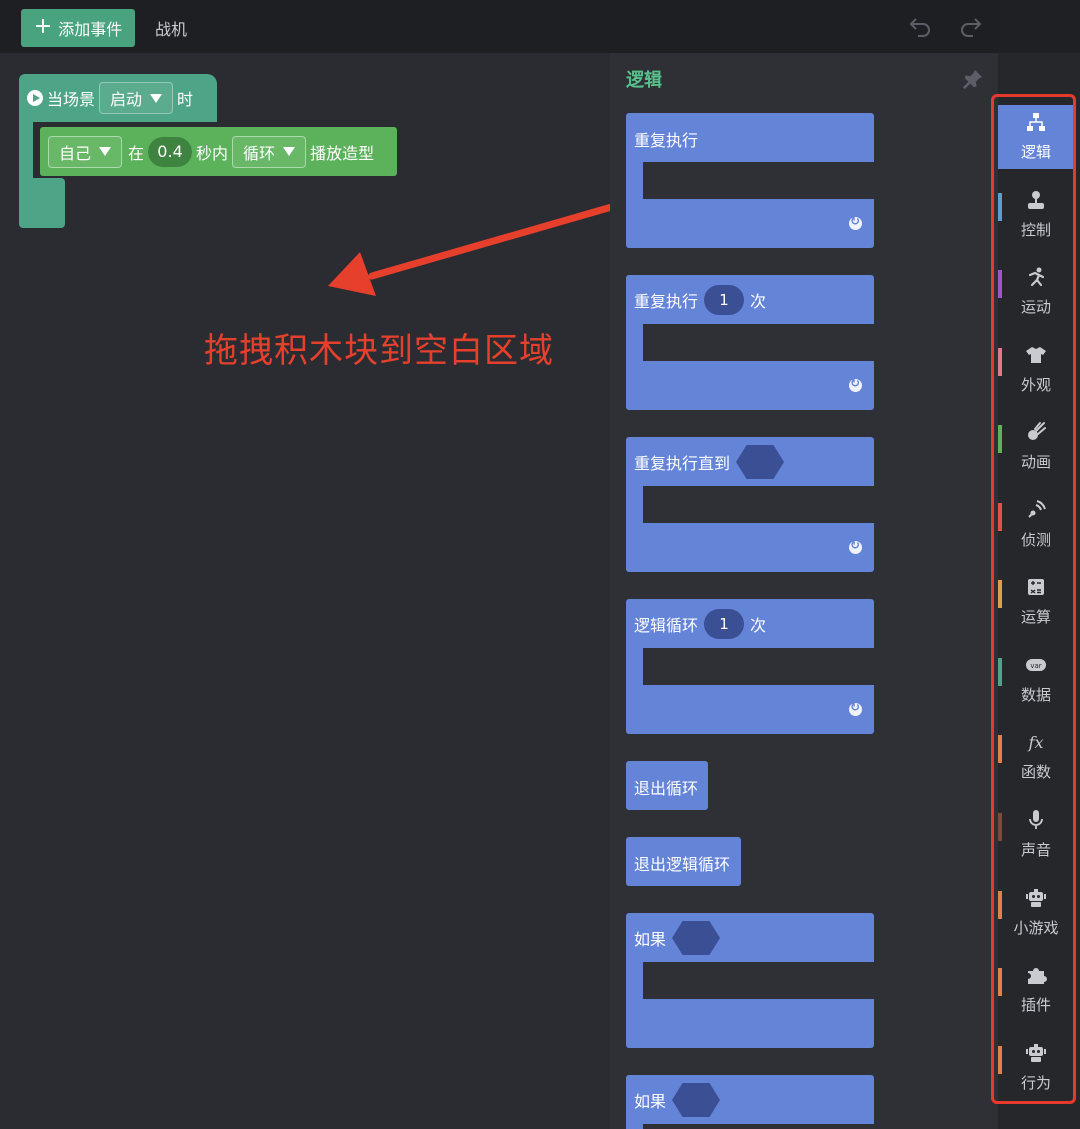 The image size is (1080, 1129). I want to click on repeat-until-block: 重复执行直到, so click(750, 504).